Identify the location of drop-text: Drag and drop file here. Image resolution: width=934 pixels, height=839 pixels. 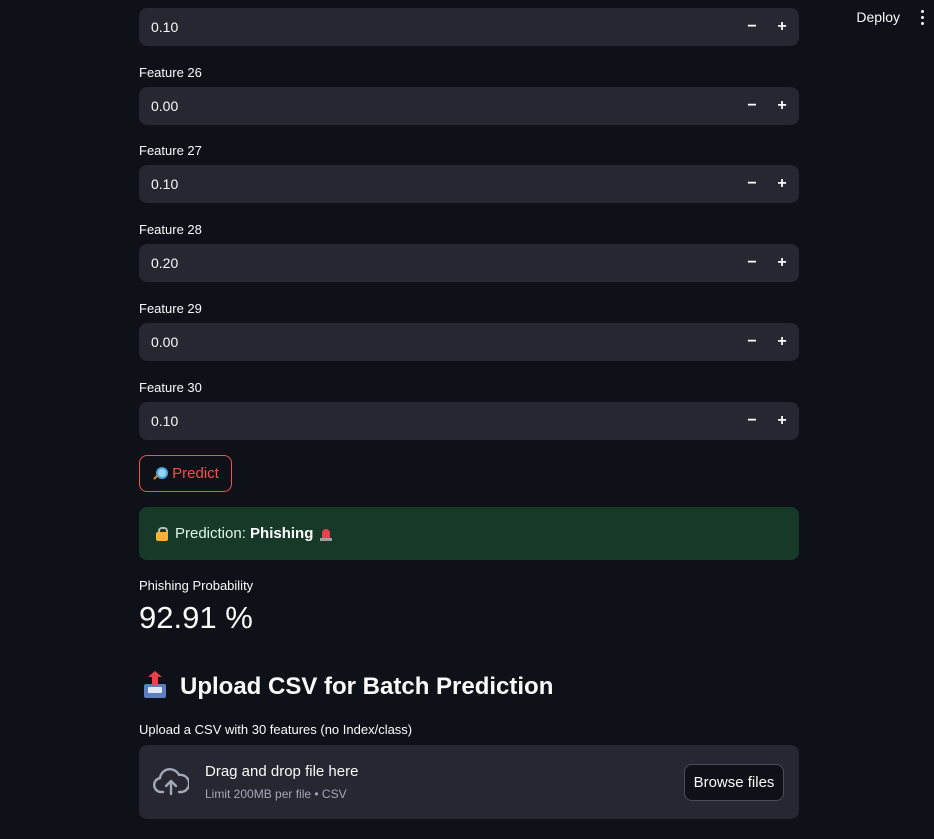
(282, 771).